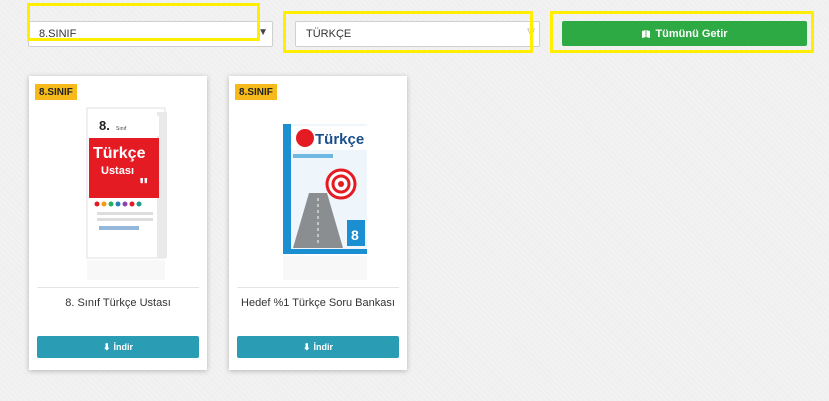  I want to click on fetch-all-label: Tümünü Getir, so click(691, 33).